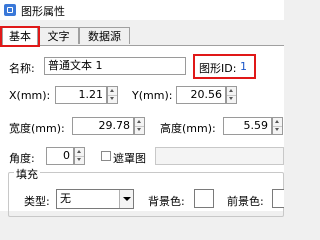 Image resolution: width=320 pixels, height=240 pixels. I want to click on x-label: X(mm):, so click(30, 95).